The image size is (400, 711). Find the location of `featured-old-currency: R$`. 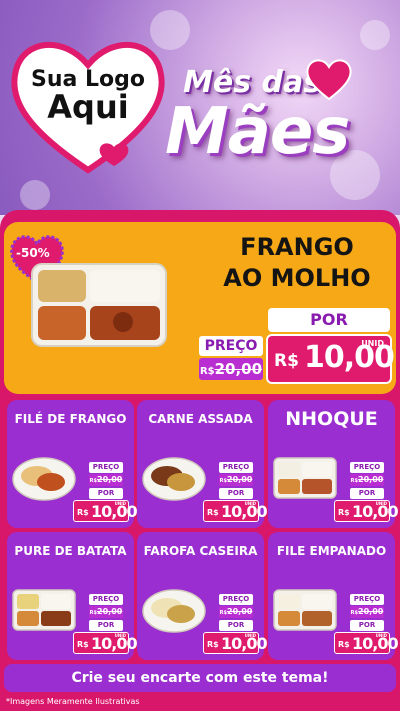

featured-old-currency: R$ is located at coordinates (207, 371).